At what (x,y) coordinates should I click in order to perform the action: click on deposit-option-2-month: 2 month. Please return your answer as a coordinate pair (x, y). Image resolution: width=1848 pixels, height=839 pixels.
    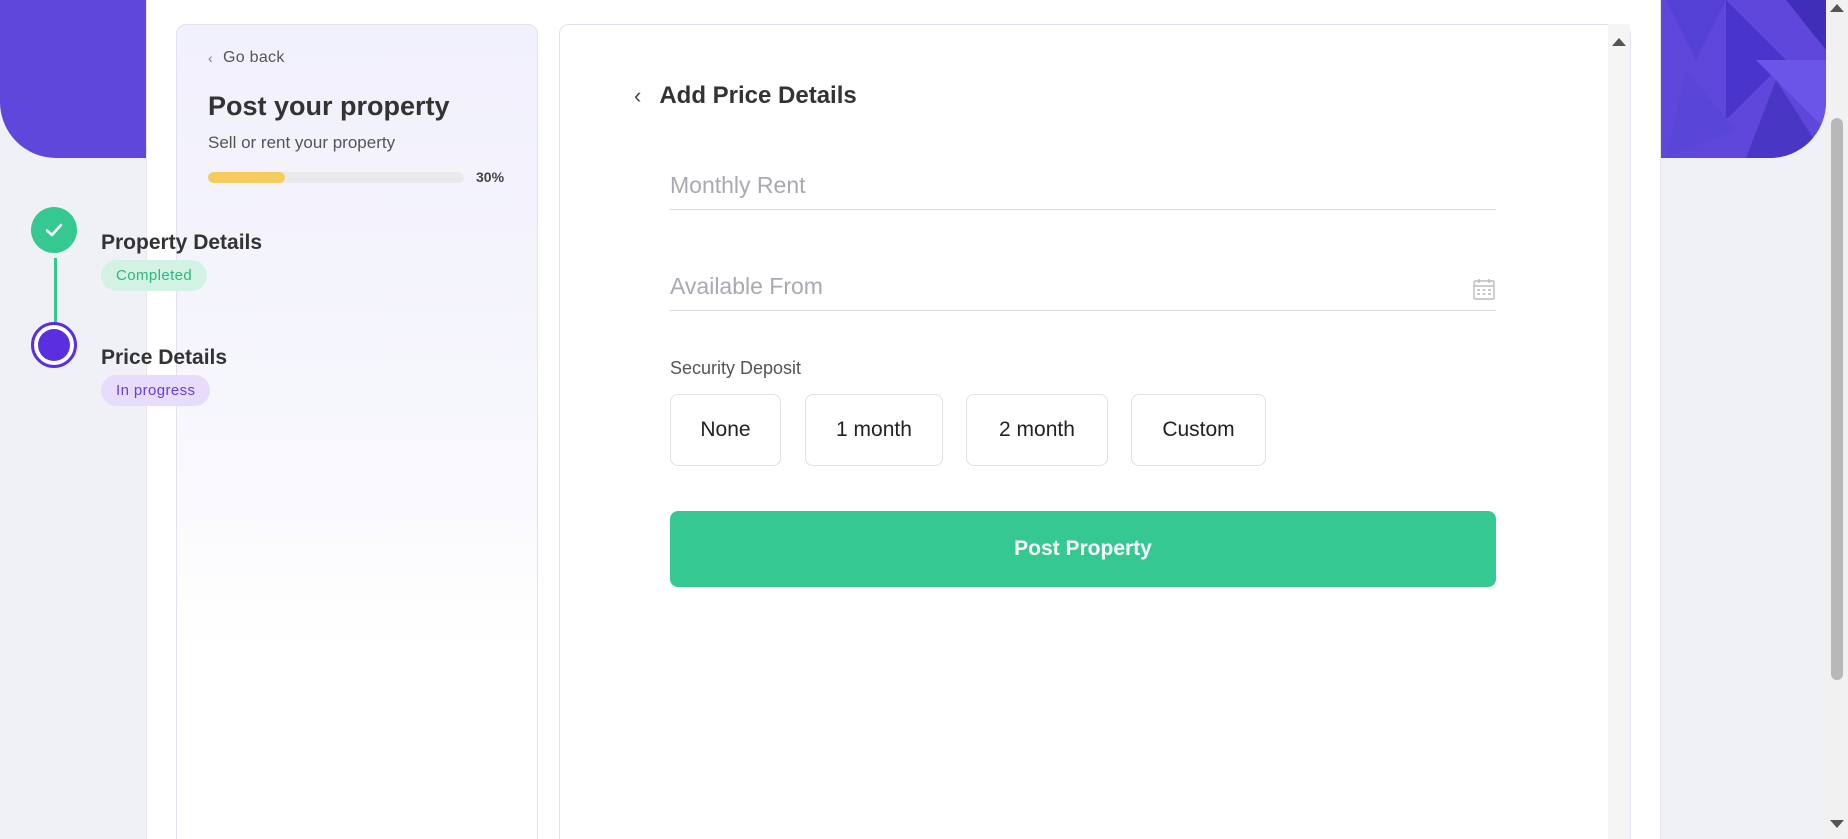
    Looking at the image, I should click on (1037, 430).